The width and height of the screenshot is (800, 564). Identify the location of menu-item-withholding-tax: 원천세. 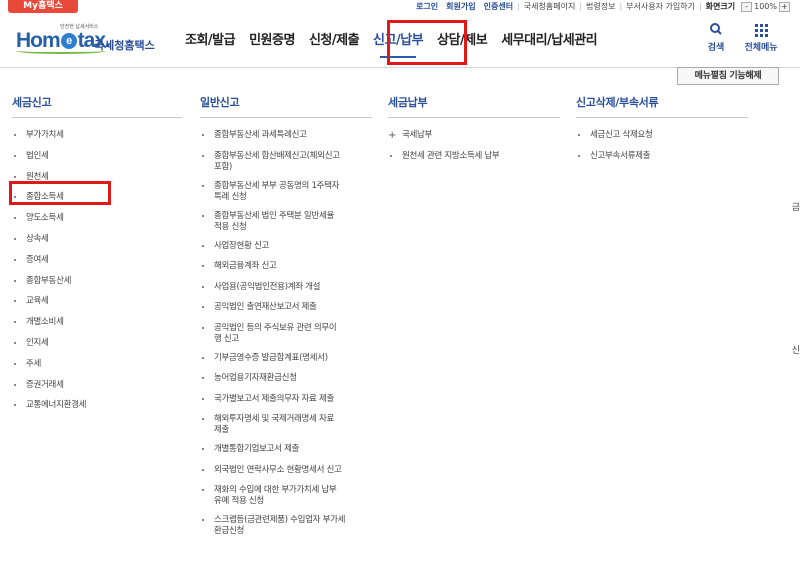
(97, 182).